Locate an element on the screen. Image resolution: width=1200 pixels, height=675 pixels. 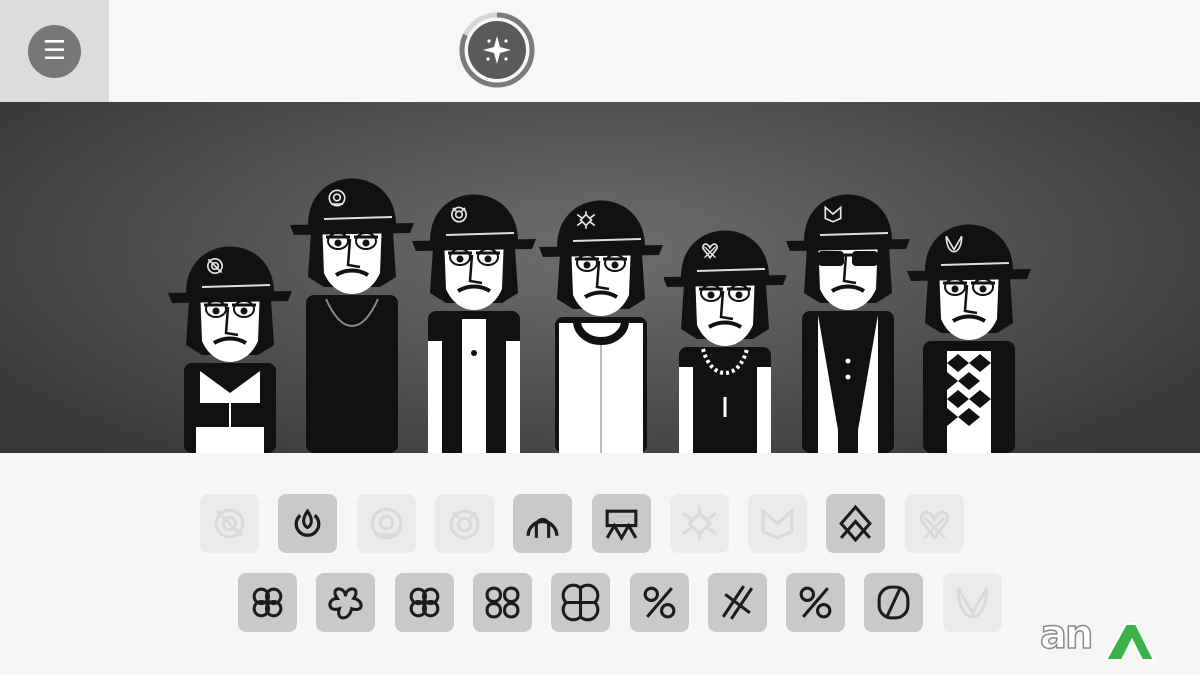
hamburger-icon: ☰ is located at coordinates (54, 51).